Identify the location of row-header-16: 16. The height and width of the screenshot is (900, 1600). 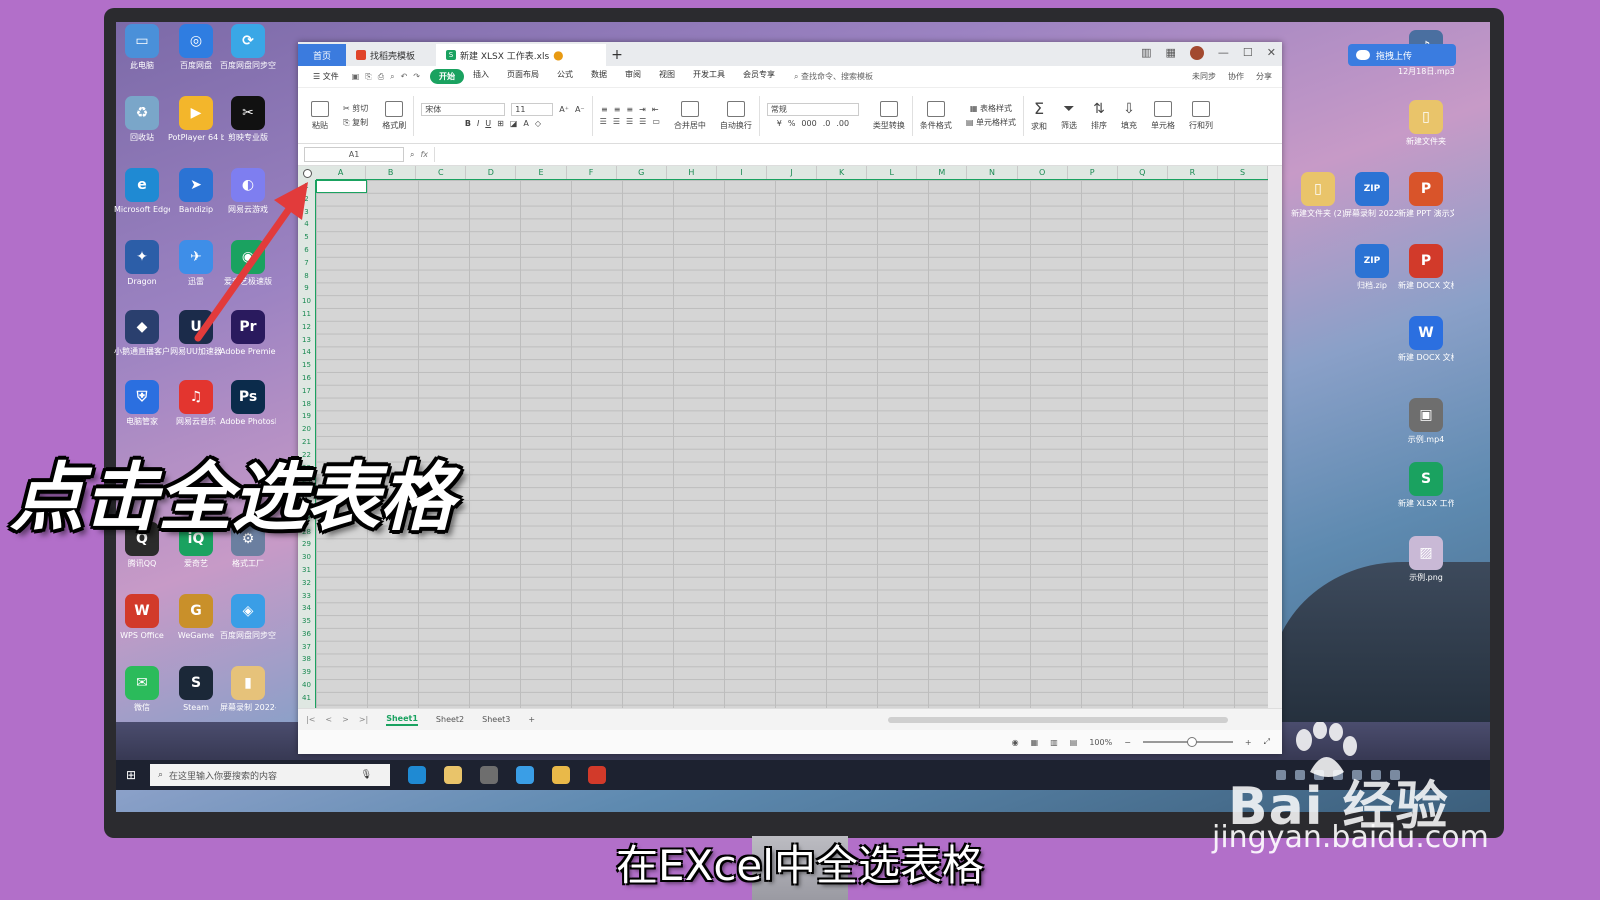
(306, 378).